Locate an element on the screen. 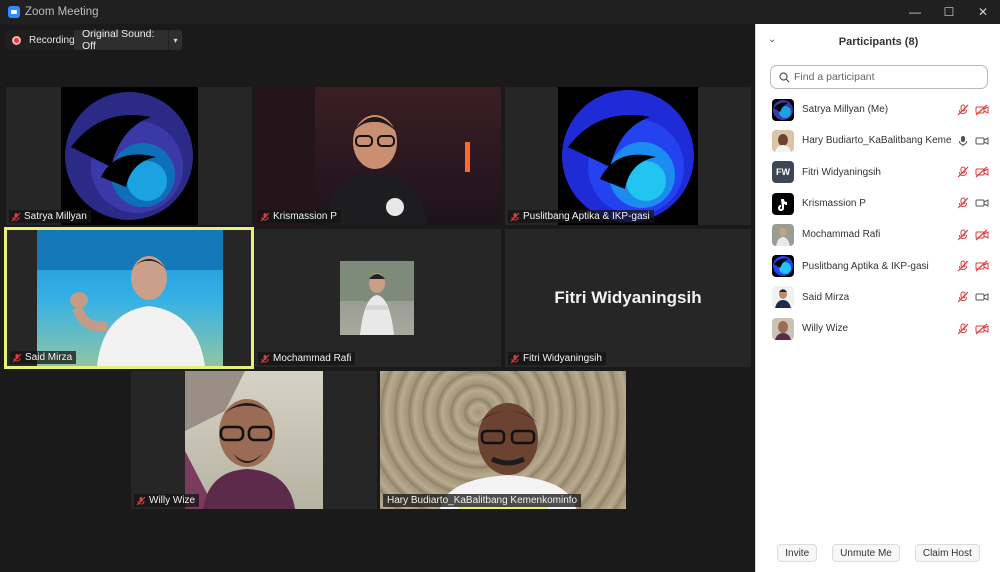 The height and width of the screenshot is (572, 1000). claim-host-button: Claim Host is located at coordinates (947, 553).